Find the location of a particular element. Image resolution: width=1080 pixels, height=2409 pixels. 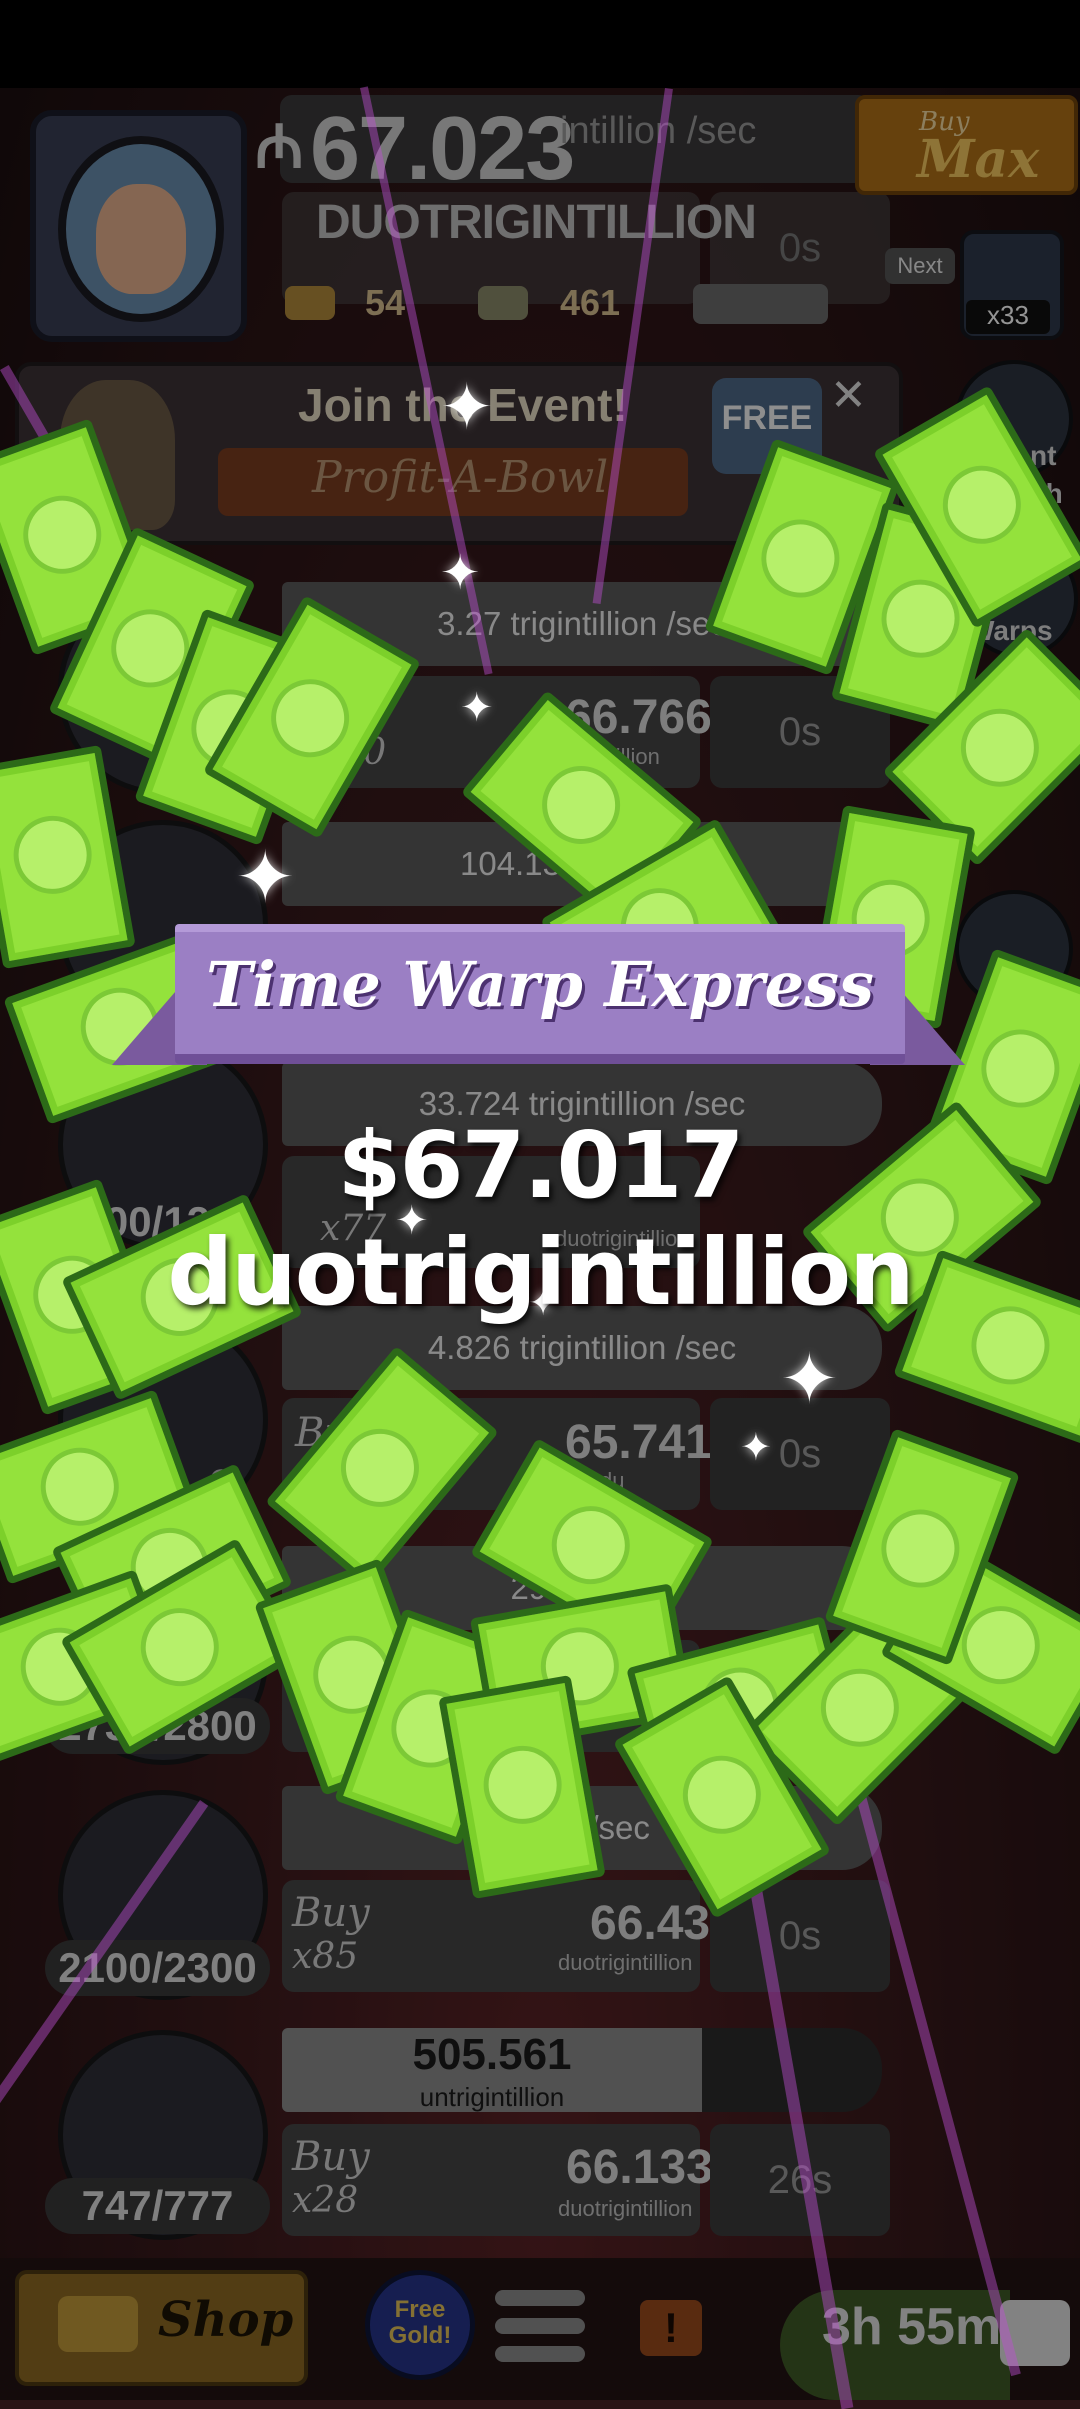

buy-label: Bu is located at coordinates (323, 1433).